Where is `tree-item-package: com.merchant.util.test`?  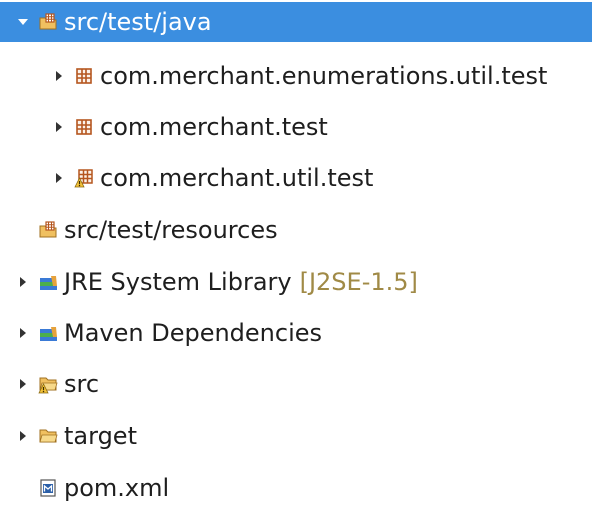
tree-item-package: com.merchant.util.test is located at coordinates (186, 178).